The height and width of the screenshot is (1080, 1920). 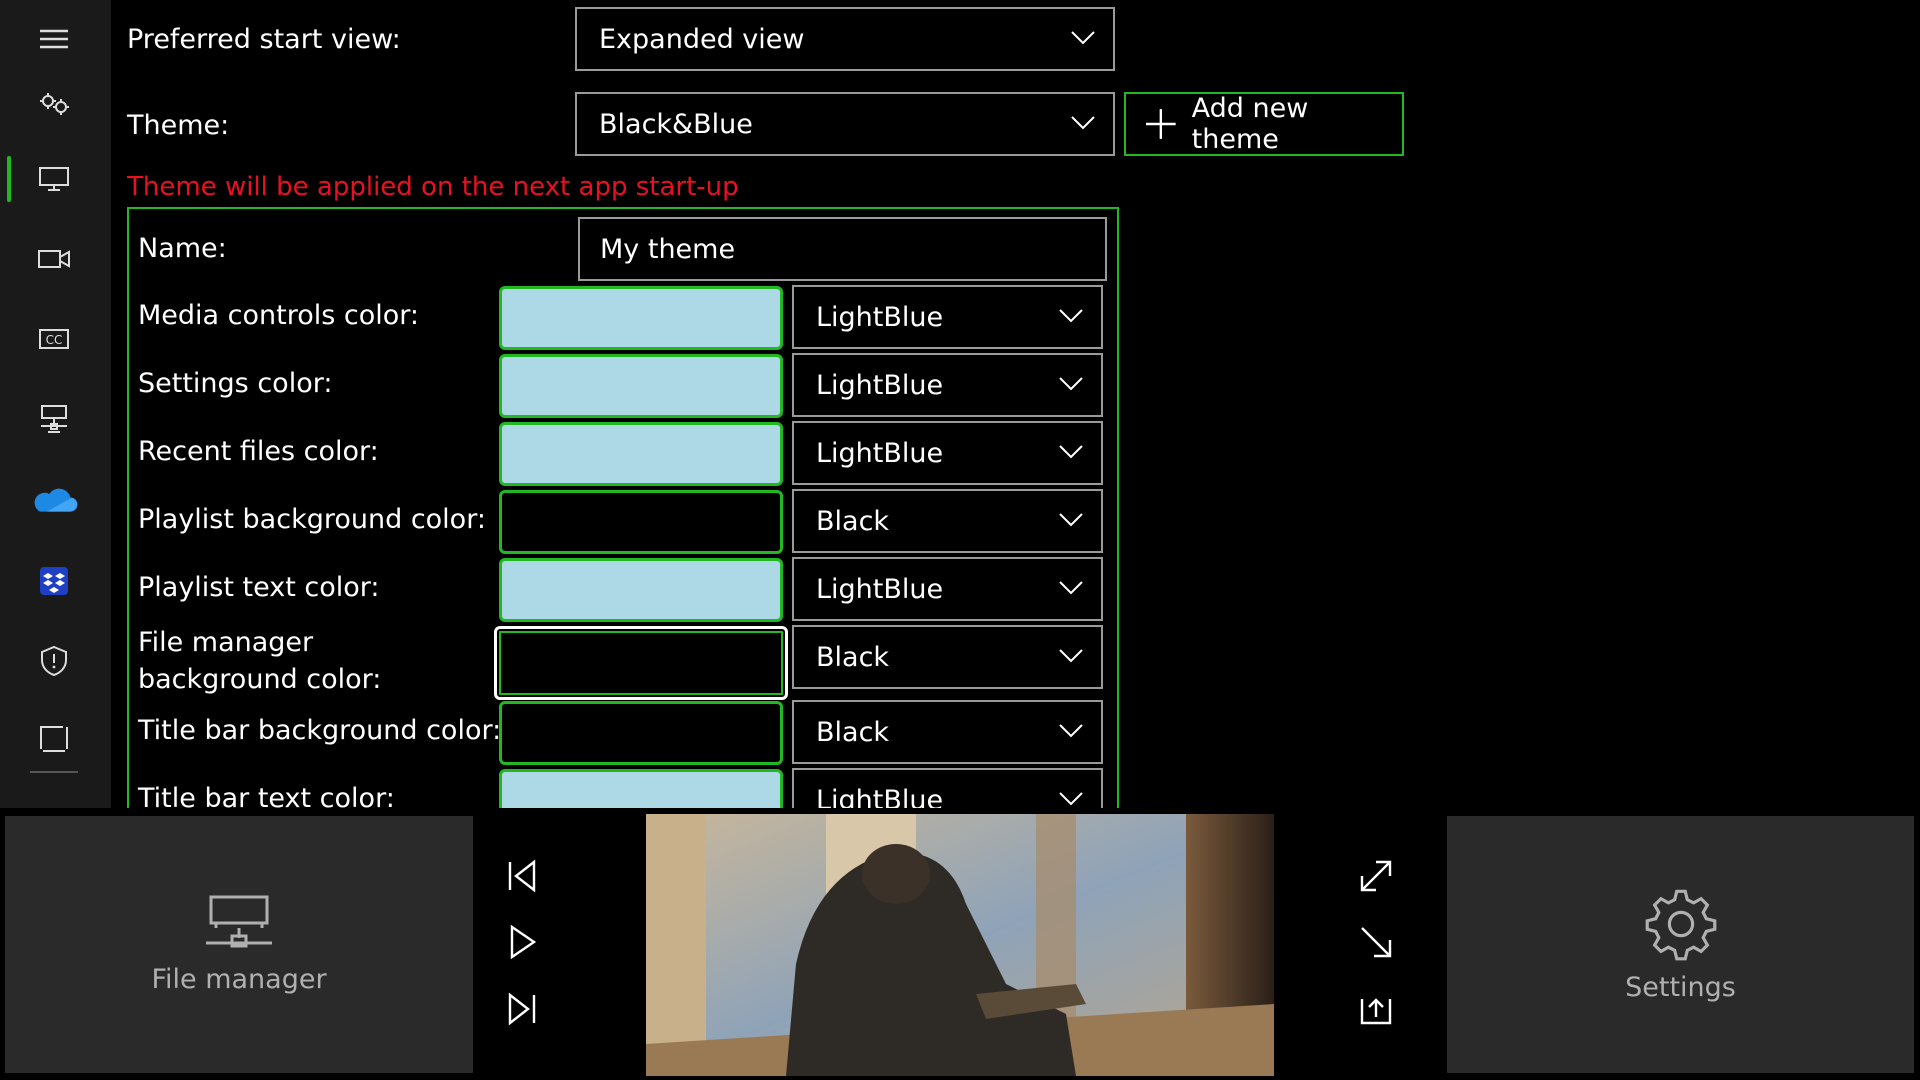 I want to click on title-bar-text-color-label: Title bar text color:, so click(x=266, y=795).